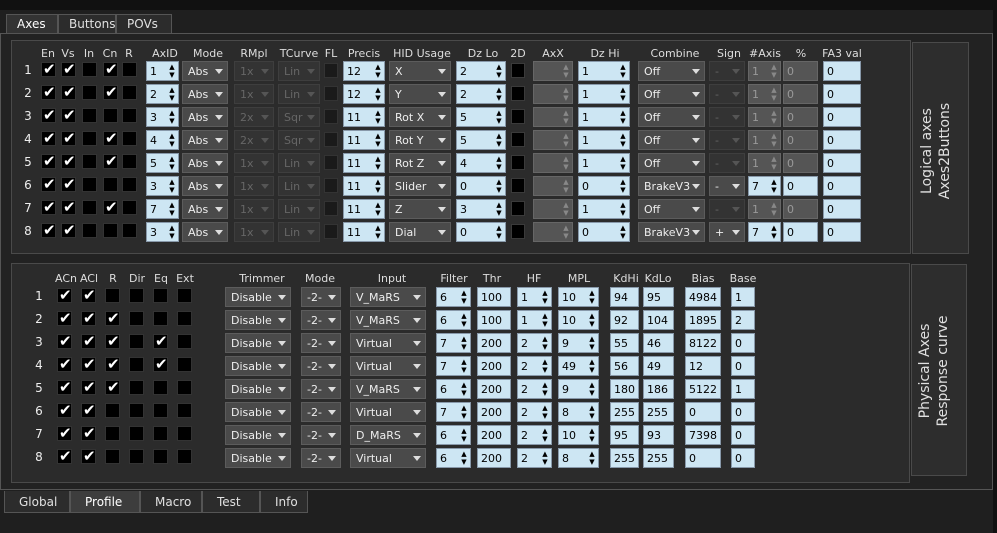 The height and width of the screenshot is (533, 997). Describe the element at coordinates (534, 389) in the screenshot. I see `hf-spinner: 2 ▲ ▼` at that location.